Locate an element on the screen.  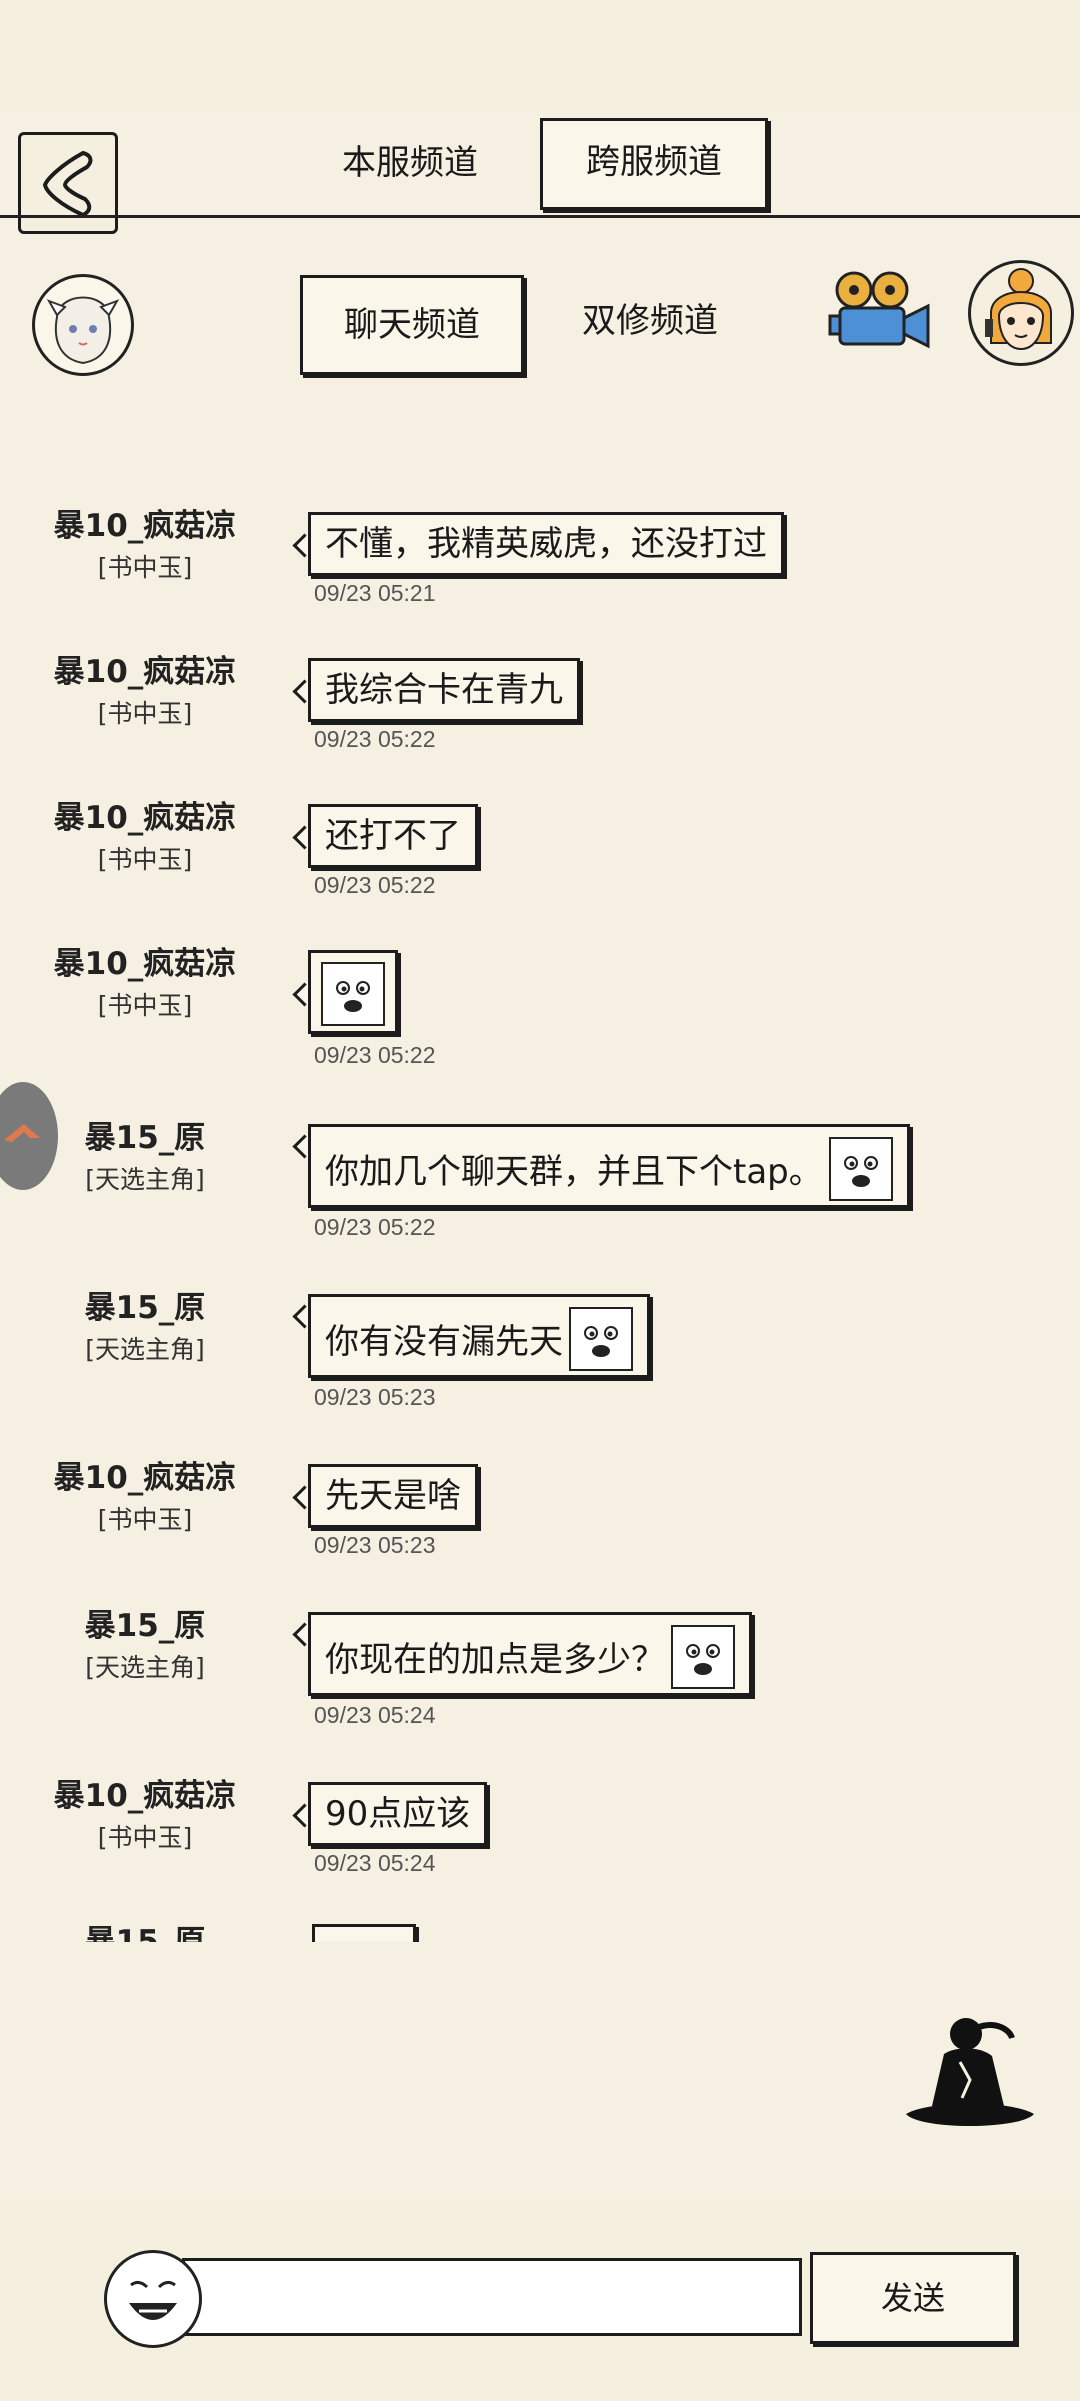
laughing-face-icon is located at coordinates (153, 2300).